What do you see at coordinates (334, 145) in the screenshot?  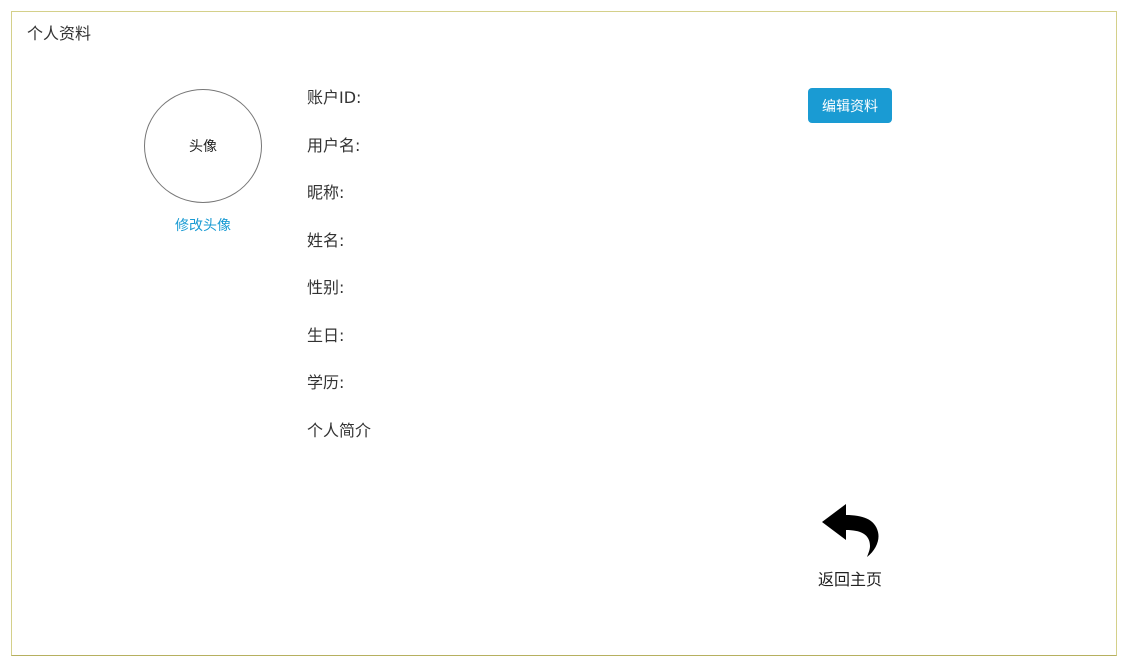 I see `field-username: 用户名:` at bounding box center [334, 145].